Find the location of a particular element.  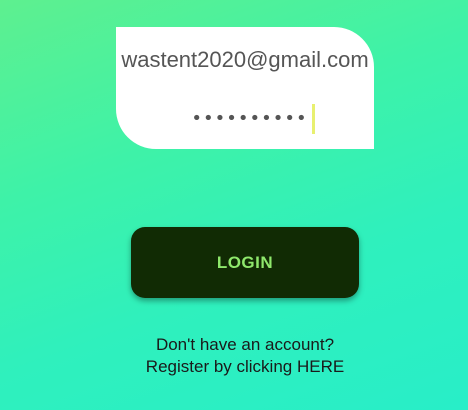

login-button: LOGIN is located at coordinates (245, 262).